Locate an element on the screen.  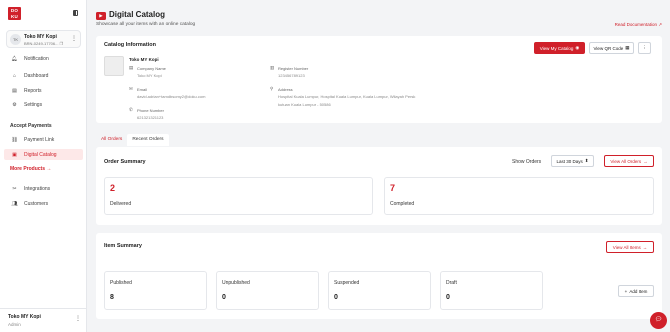
email-icon: ✉ is located at coordinates (131, 88).